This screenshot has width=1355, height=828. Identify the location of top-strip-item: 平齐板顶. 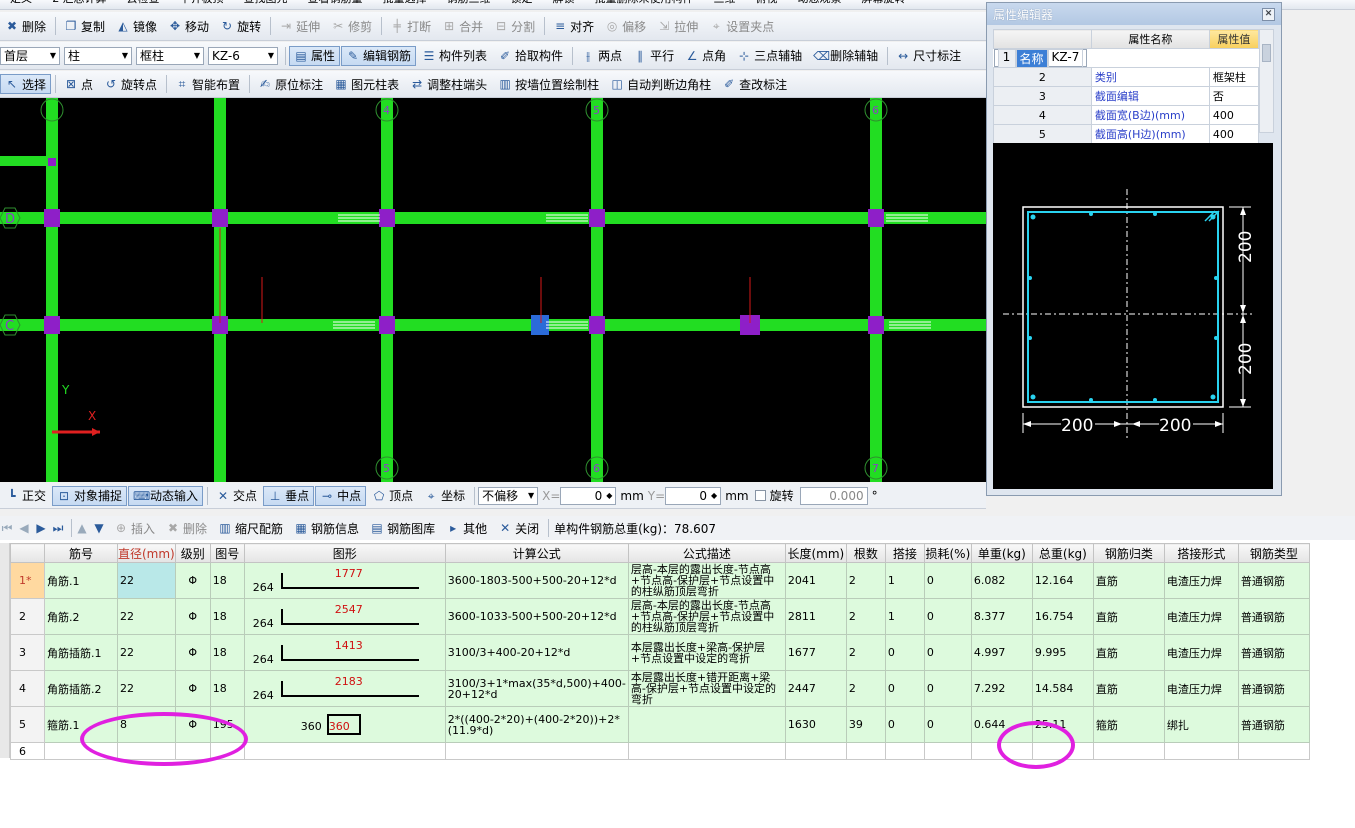
(201, 2).